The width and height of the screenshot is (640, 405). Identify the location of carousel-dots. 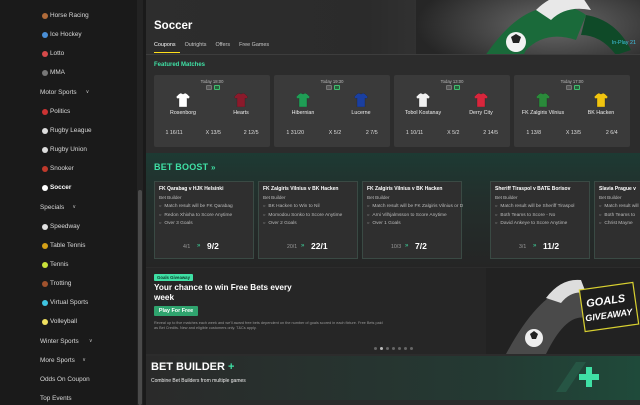
(393, 348).